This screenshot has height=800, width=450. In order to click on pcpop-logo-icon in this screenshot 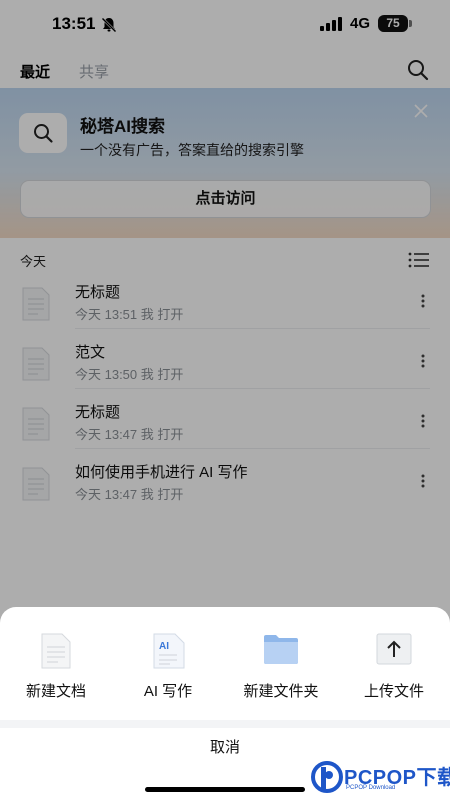, I will do `click(327, 777)`.